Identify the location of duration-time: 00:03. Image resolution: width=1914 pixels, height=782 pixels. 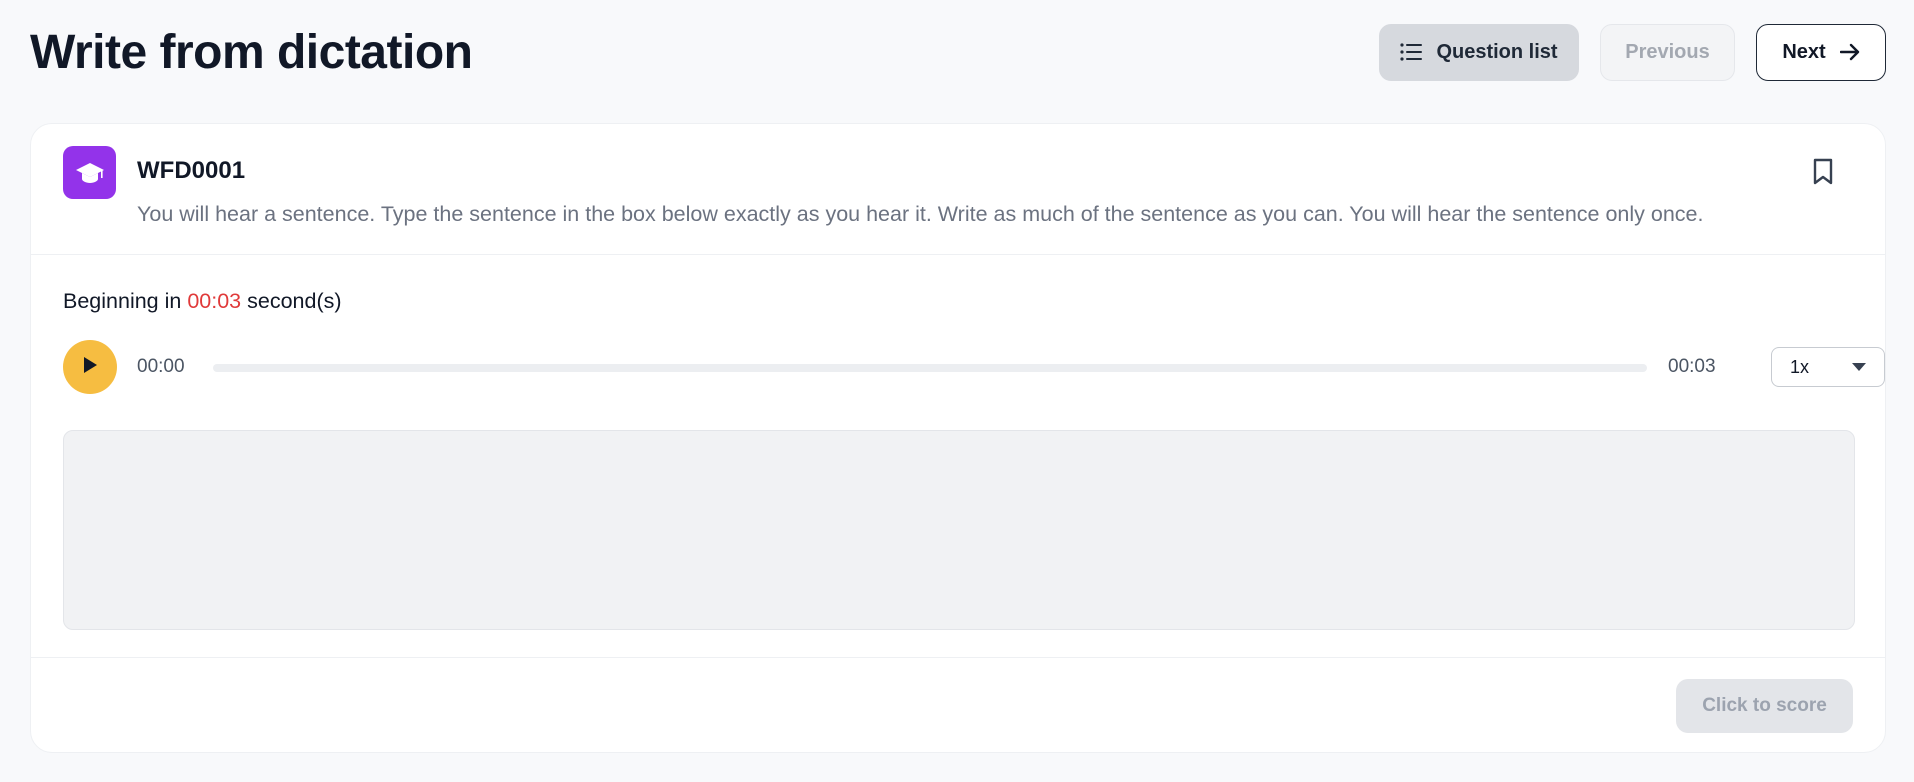
(1692, 366).